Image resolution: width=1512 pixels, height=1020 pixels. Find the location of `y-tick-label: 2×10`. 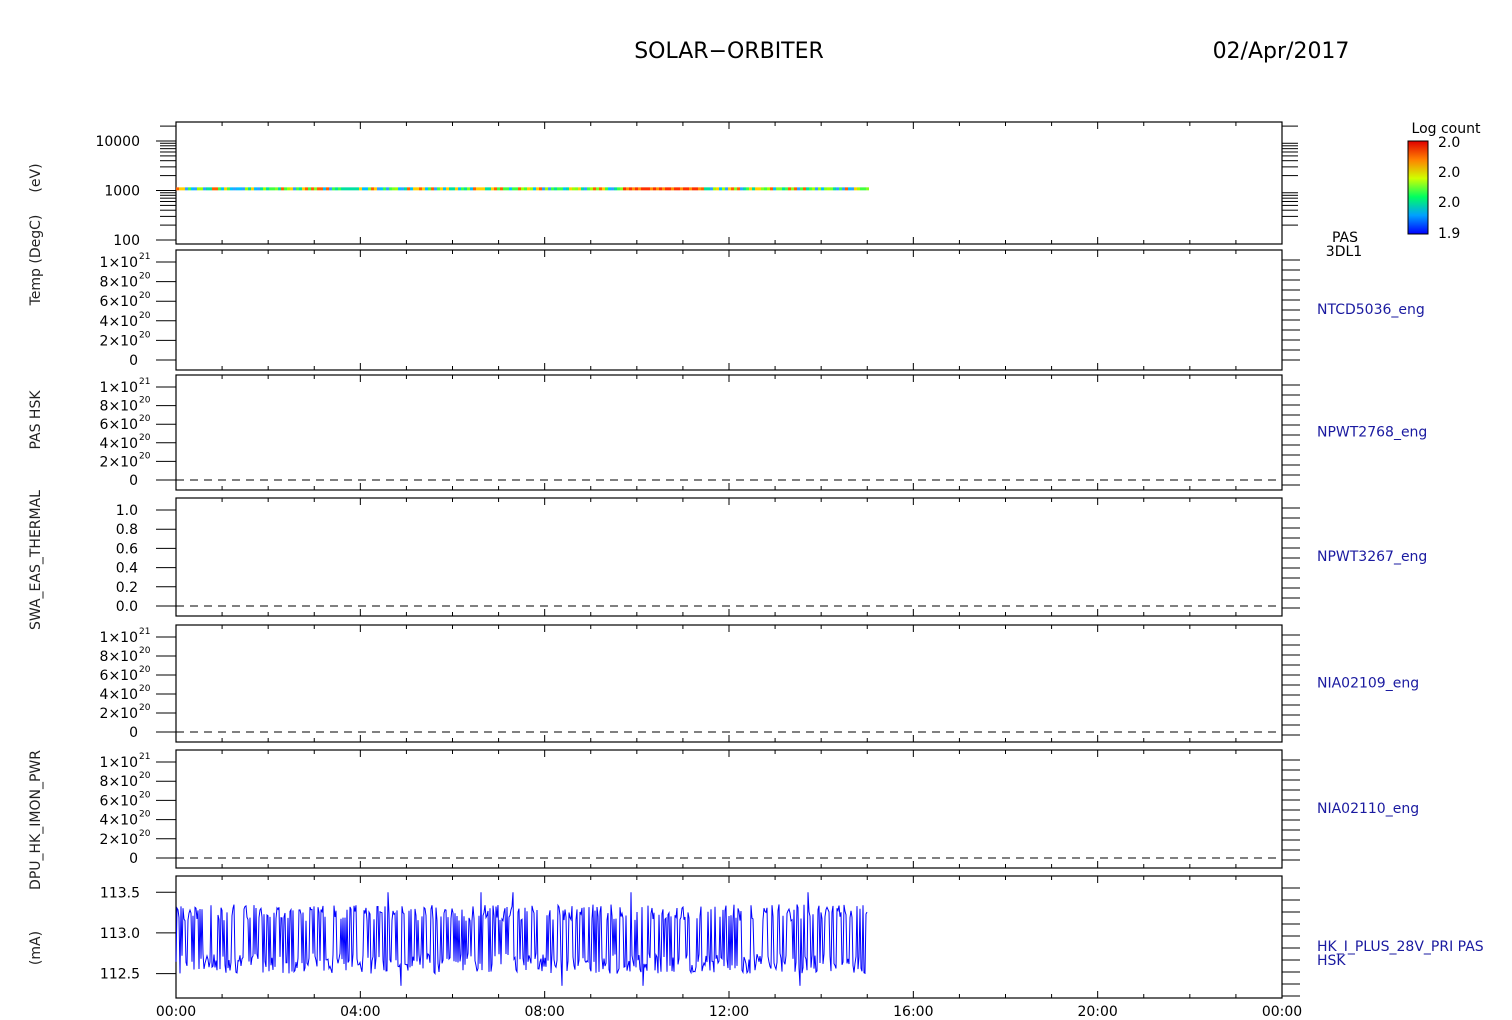

y-tick-label: 2×10 is located at coordinates (119, 341).